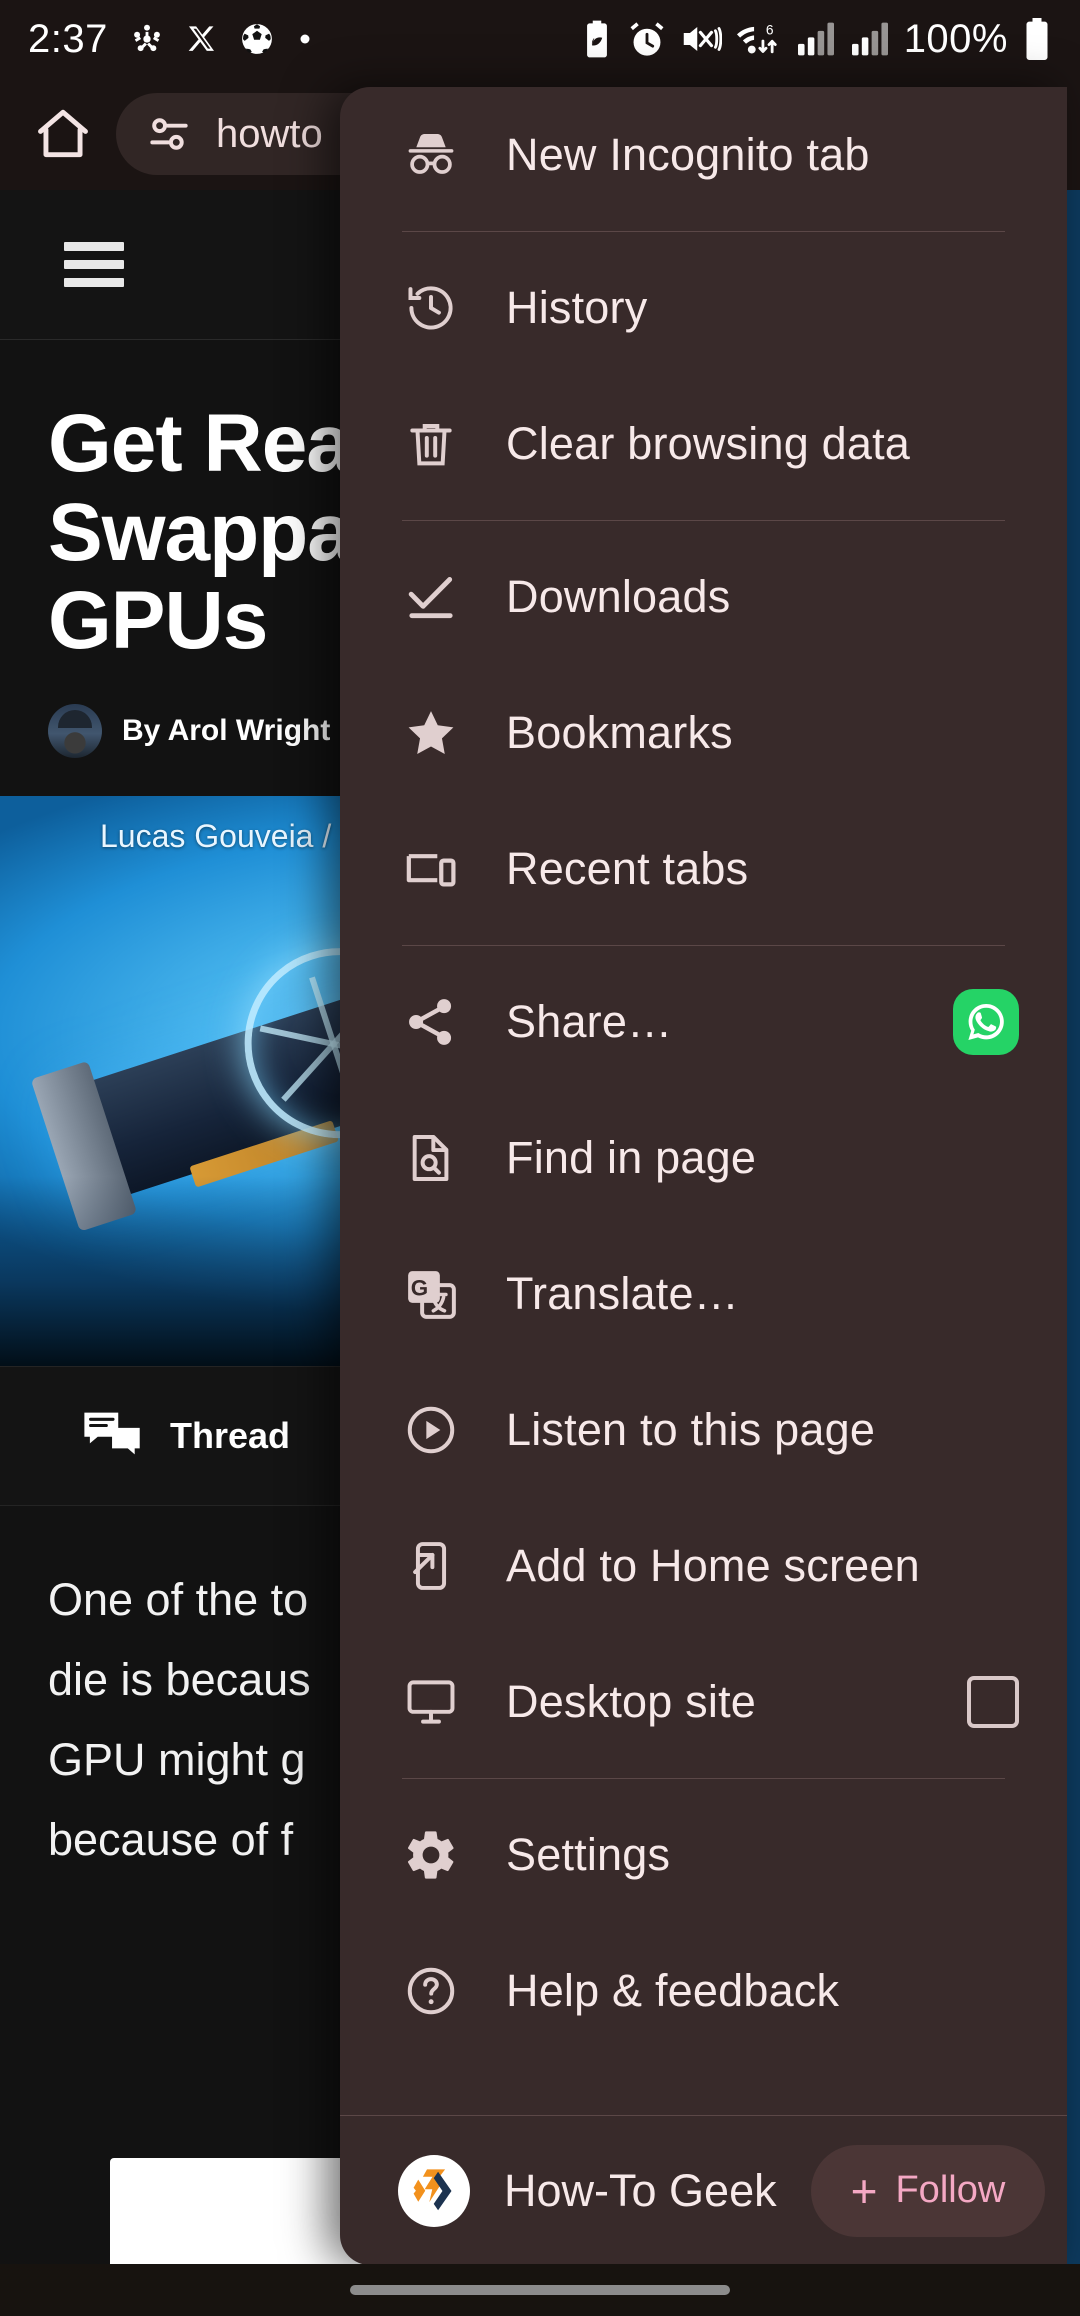 This screenshot has height=2316, width=1080. I want to click on menu-item-desktop-site: Desktop site, so click(703, 1702).